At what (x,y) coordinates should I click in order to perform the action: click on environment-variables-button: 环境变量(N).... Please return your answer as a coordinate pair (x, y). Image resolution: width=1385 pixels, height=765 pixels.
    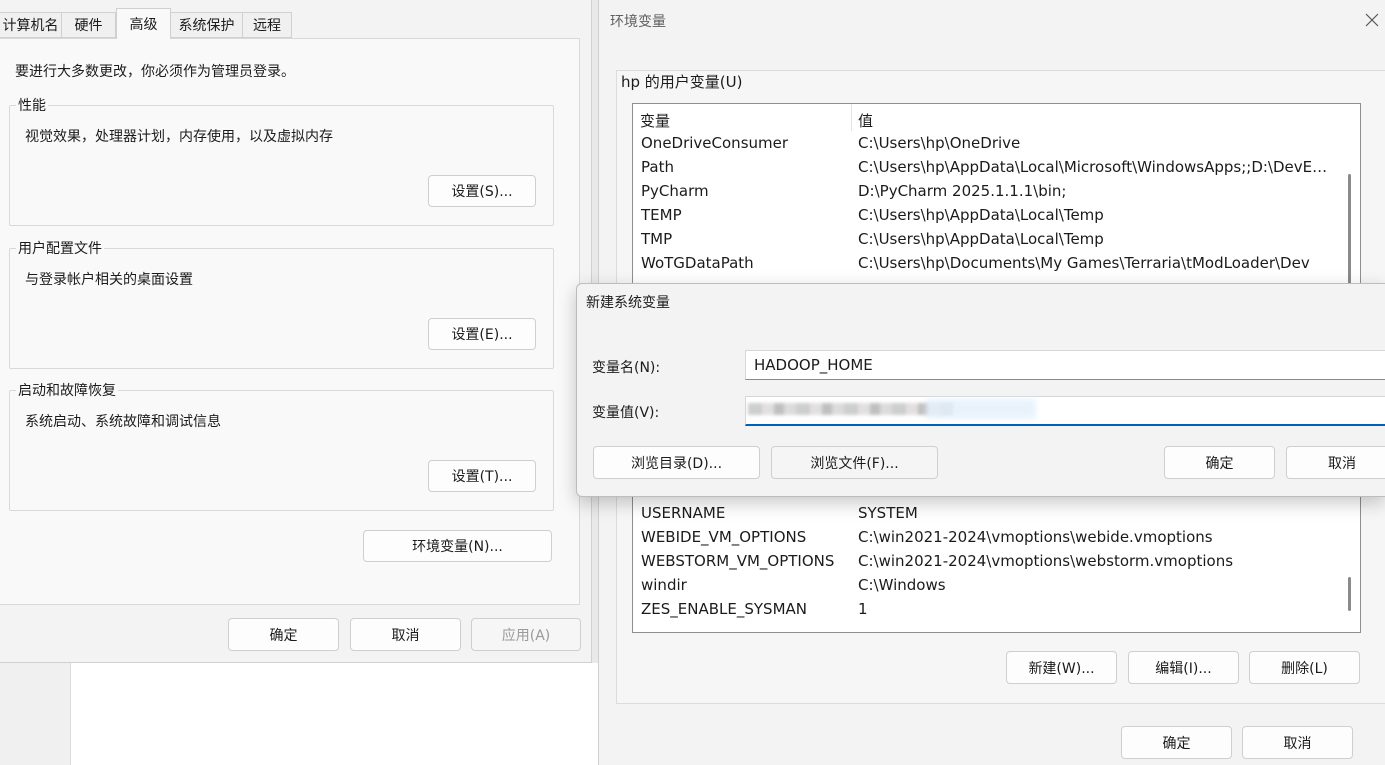
    Looking at the image, I should click on (457, 546).